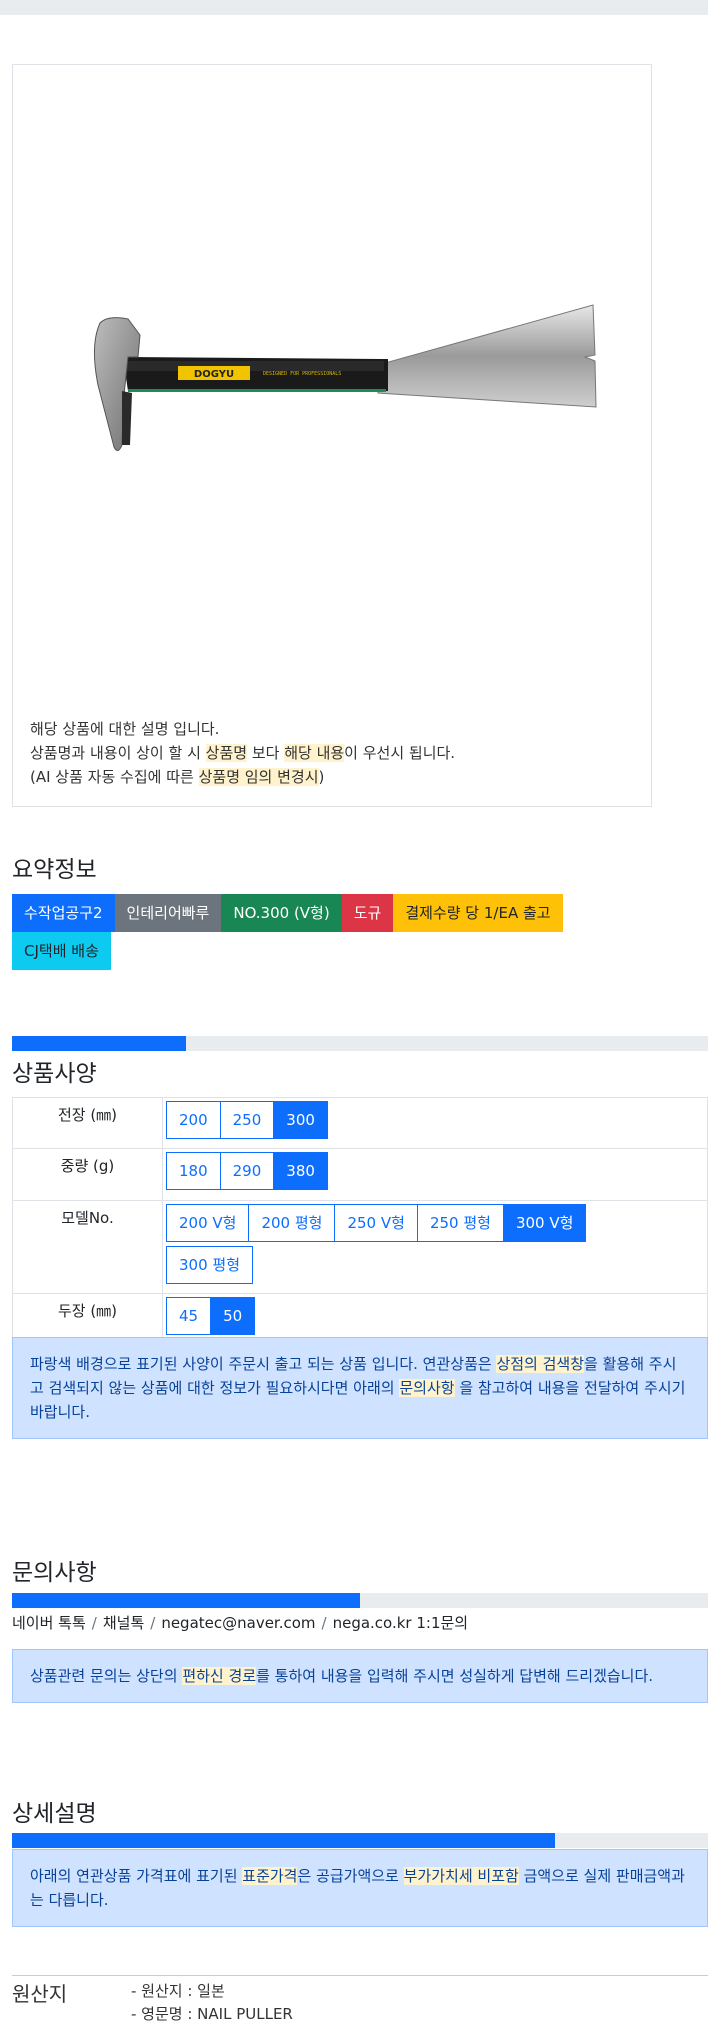  Describe the element at coordinates (376, 1223) in the screenshot. I see `spec-option-button: 250 V형` at that location.